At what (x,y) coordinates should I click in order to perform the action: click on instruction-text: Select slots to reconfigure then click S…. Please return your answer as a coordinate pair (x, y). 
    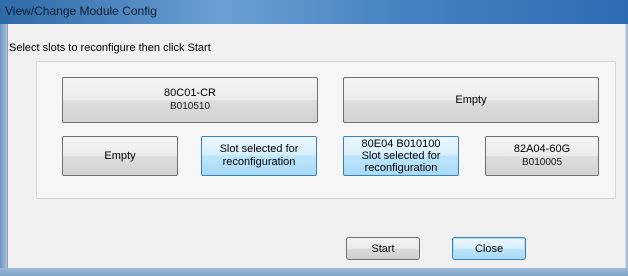
    Looking at the image, I should click on (110, 48).